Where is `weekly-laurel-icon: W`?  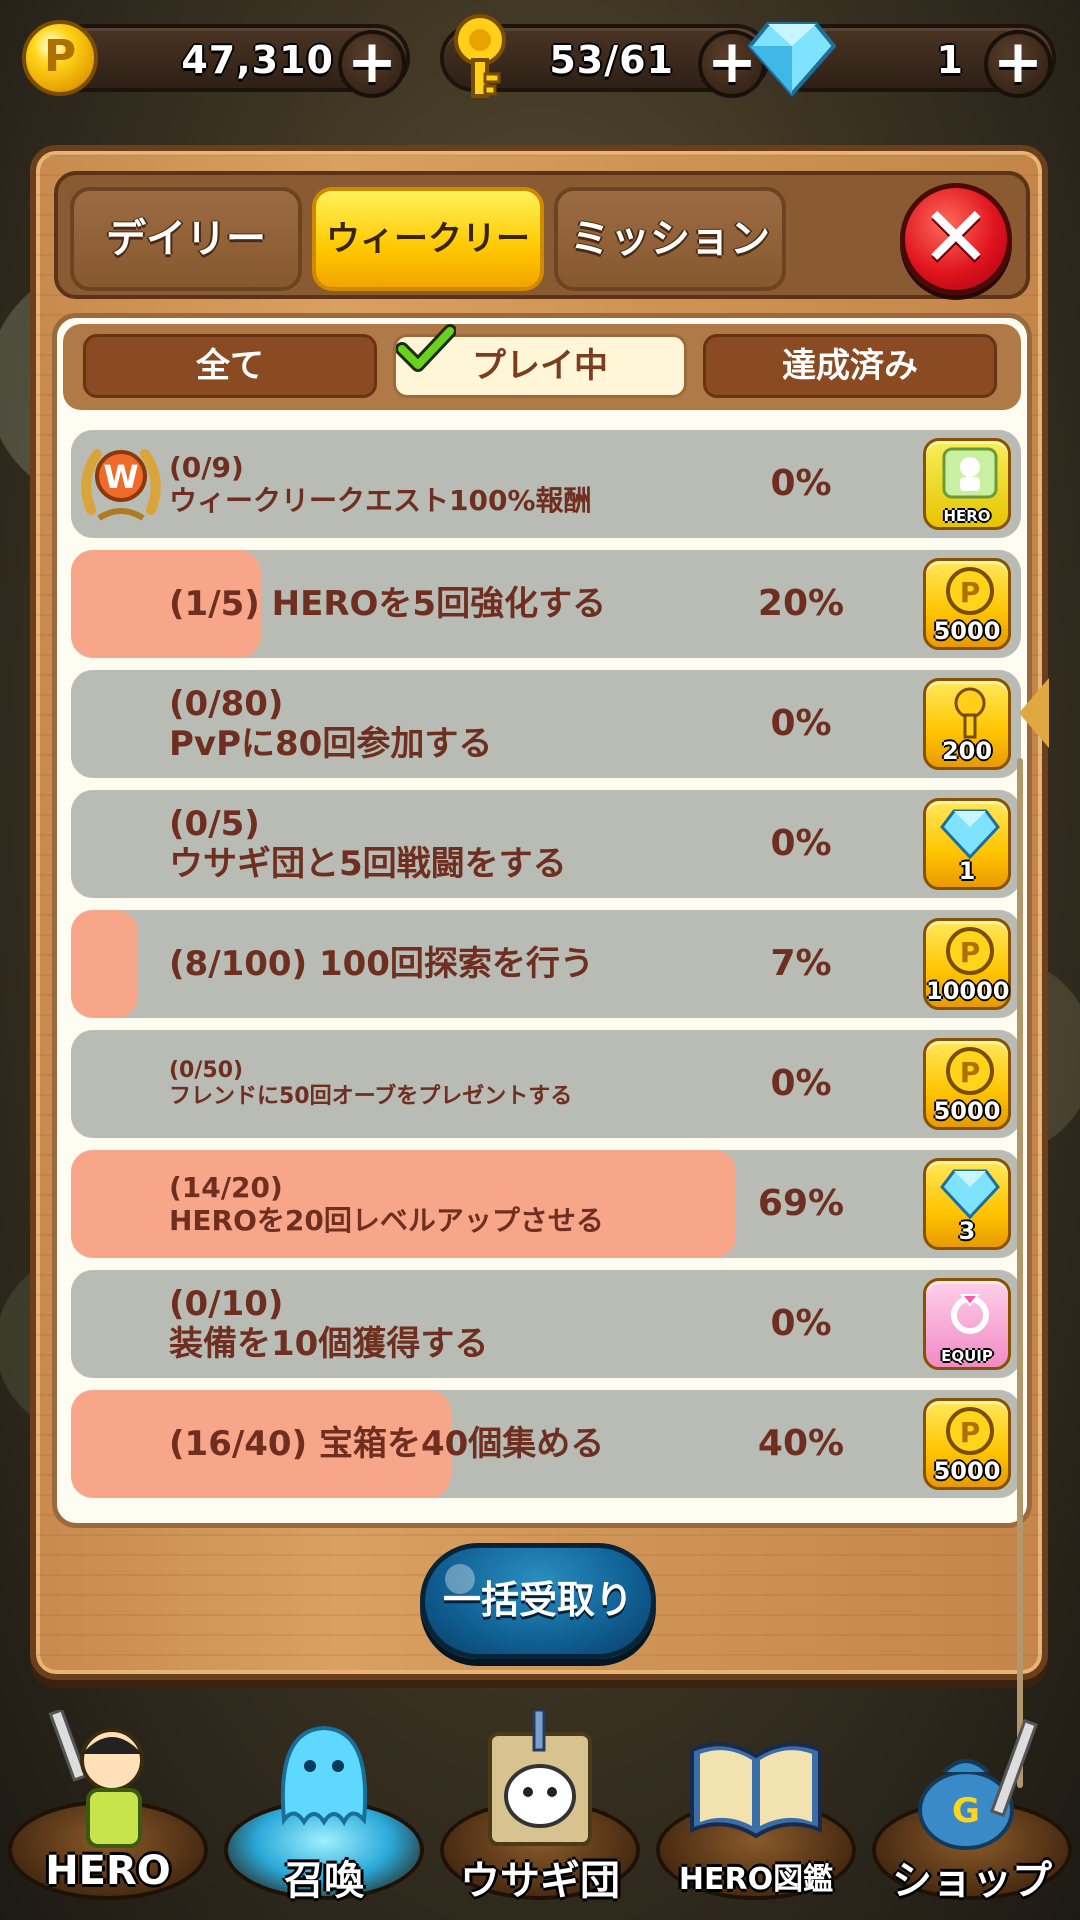 weekly-laurel-icon: W is located at coordinates (121, 485).